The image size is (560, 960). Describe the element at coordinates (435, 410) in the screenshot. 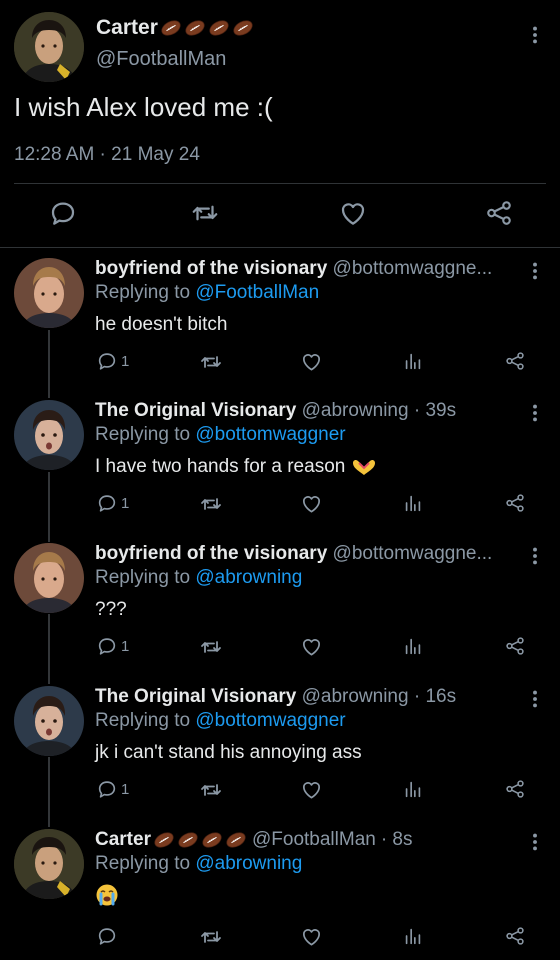

I see `post-age: · 39s` at that location.